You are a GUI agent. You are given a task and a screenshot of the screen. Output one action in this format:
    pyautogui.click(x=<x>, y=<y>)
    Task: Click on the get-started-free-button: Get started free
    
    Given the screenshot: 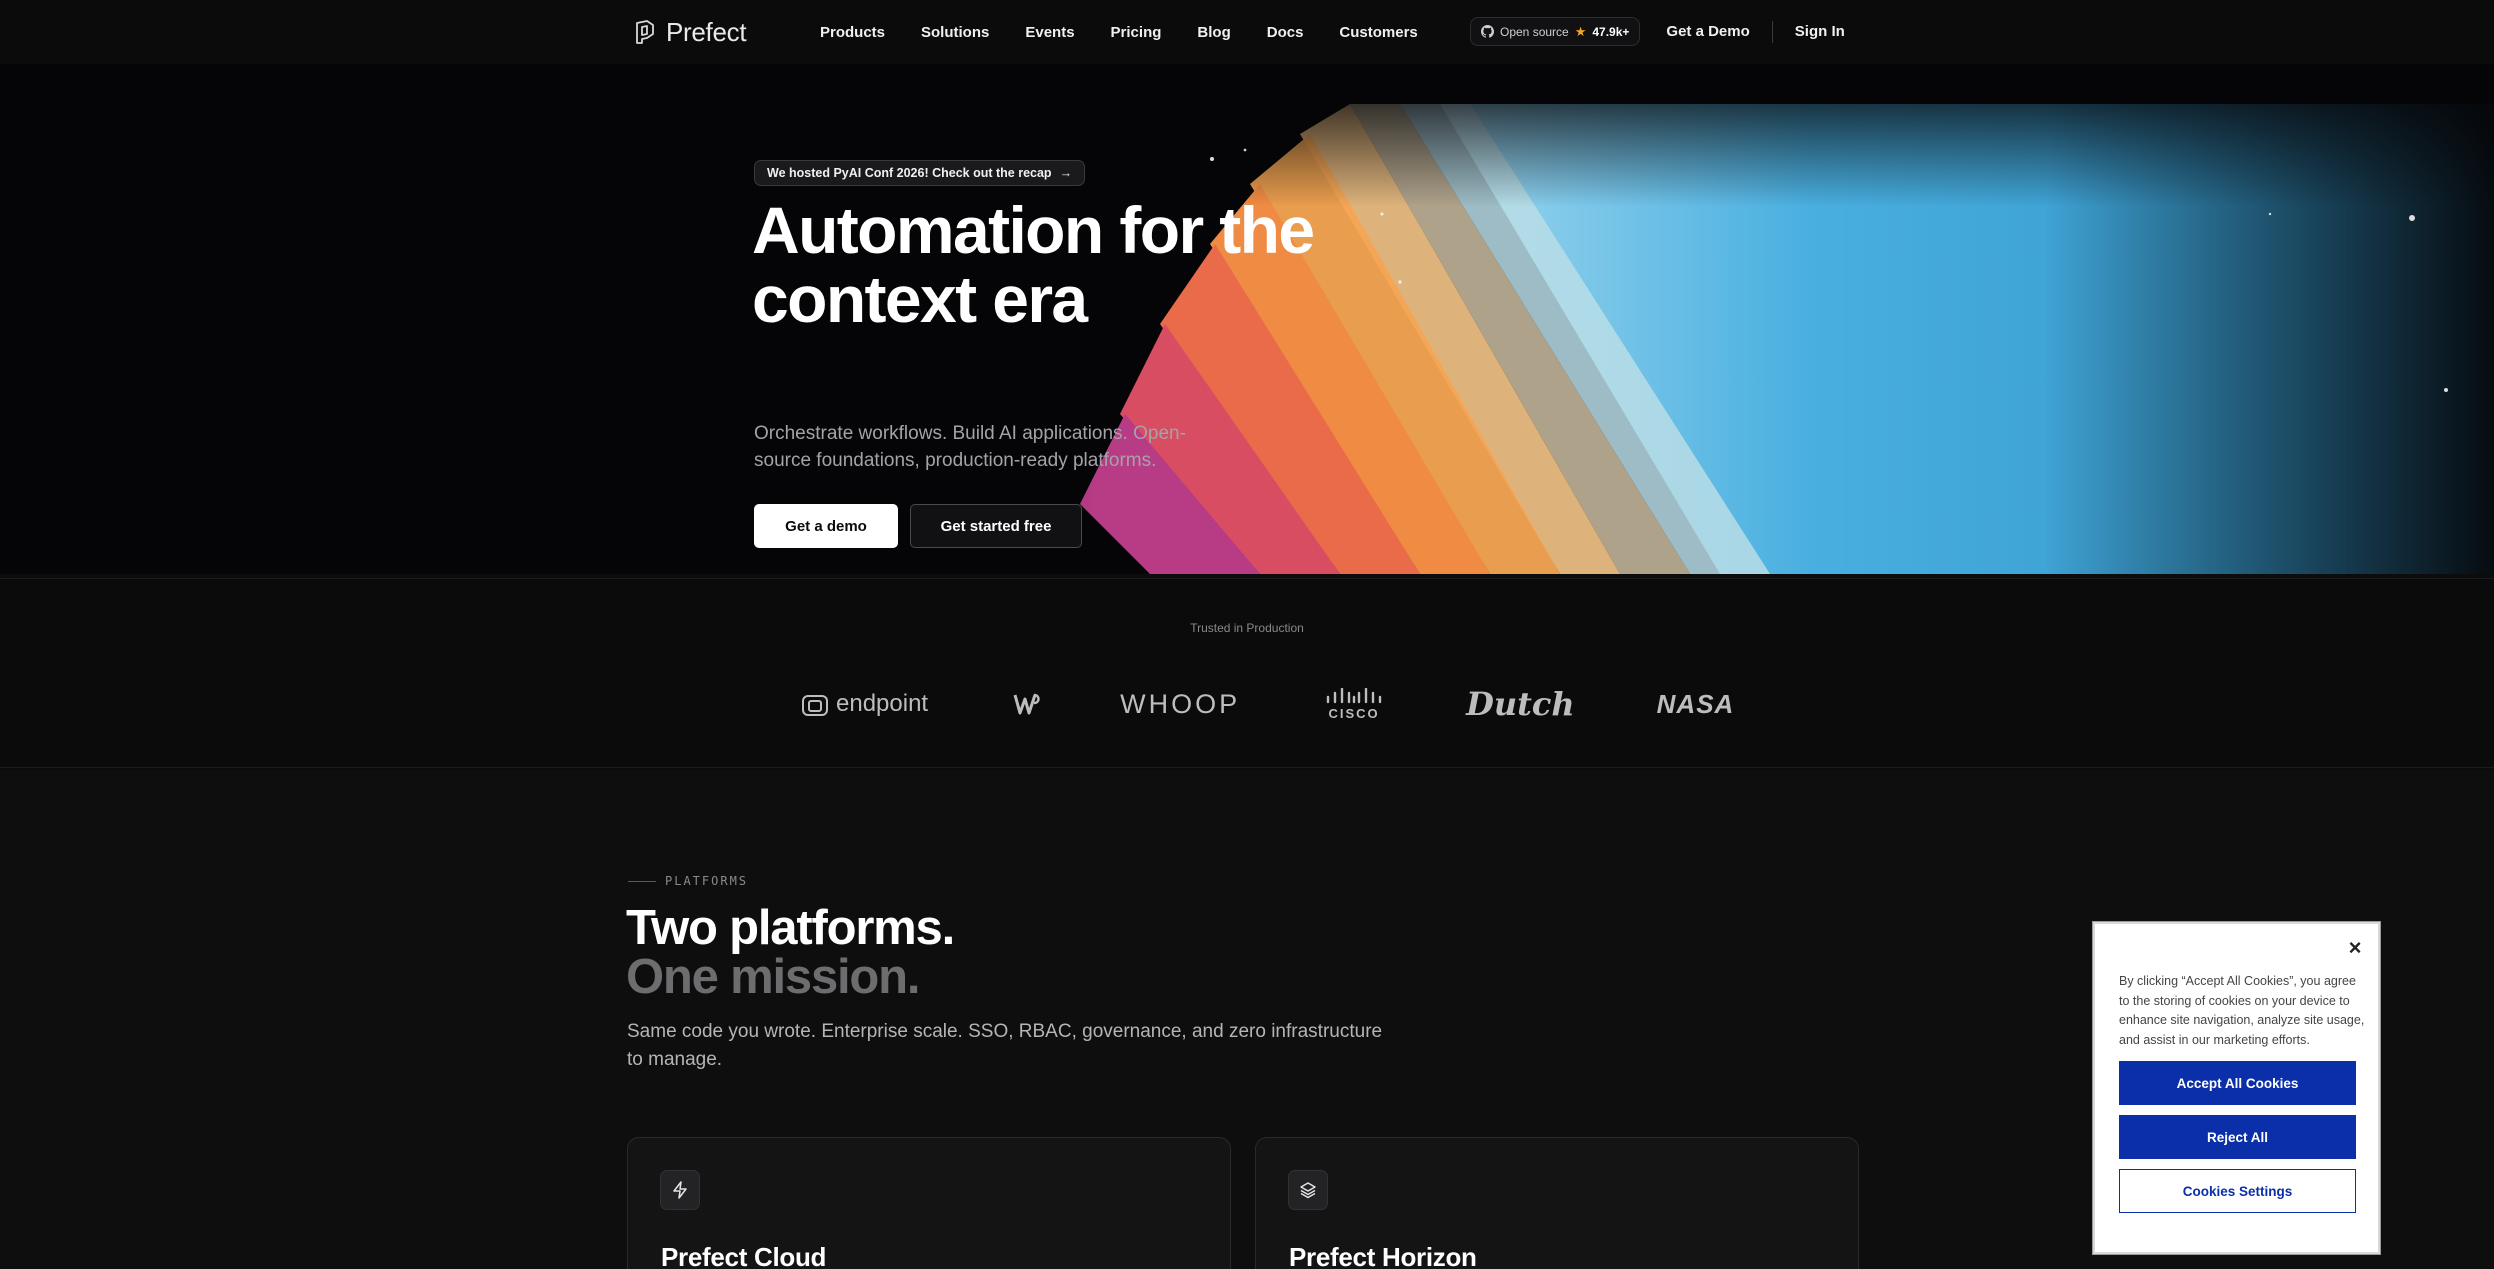 What is the action you would take?
    pyautogui.click(x=996, y=526)
    